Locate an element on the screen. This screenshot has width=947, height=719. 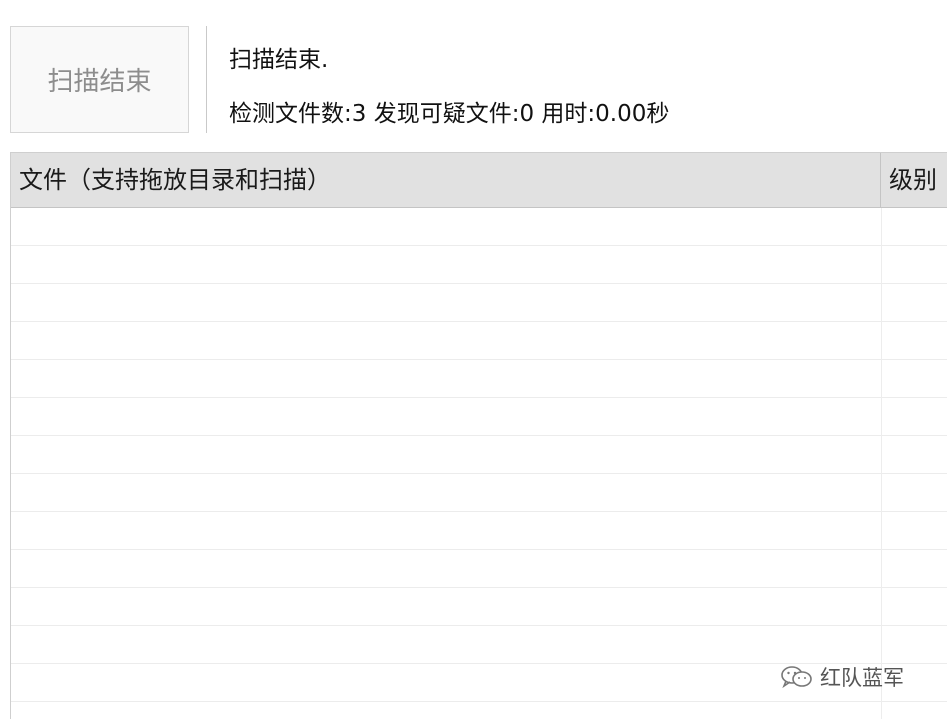
table-header: 文件（支持拖放目录和扫描） 级别 is located at coordinates (479, 180).